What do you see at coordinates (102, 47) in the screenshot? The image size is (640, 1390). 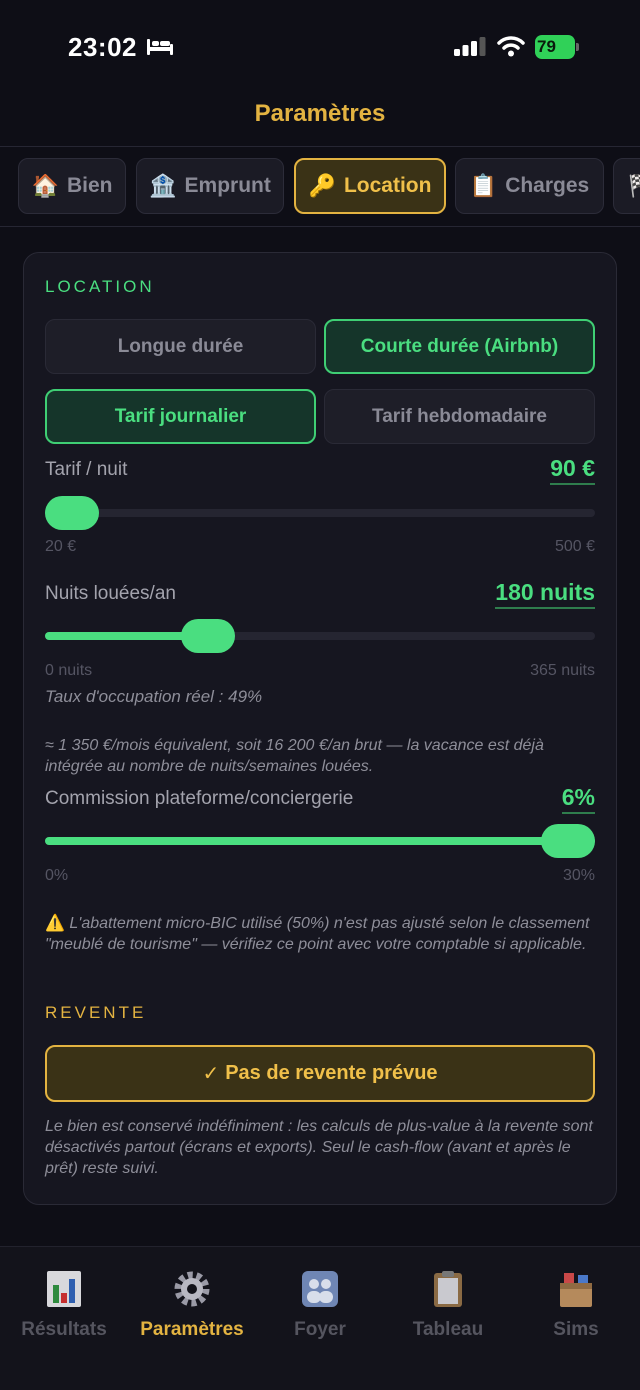 I see `status-time: 23:02` at bounding box center [102, 47].